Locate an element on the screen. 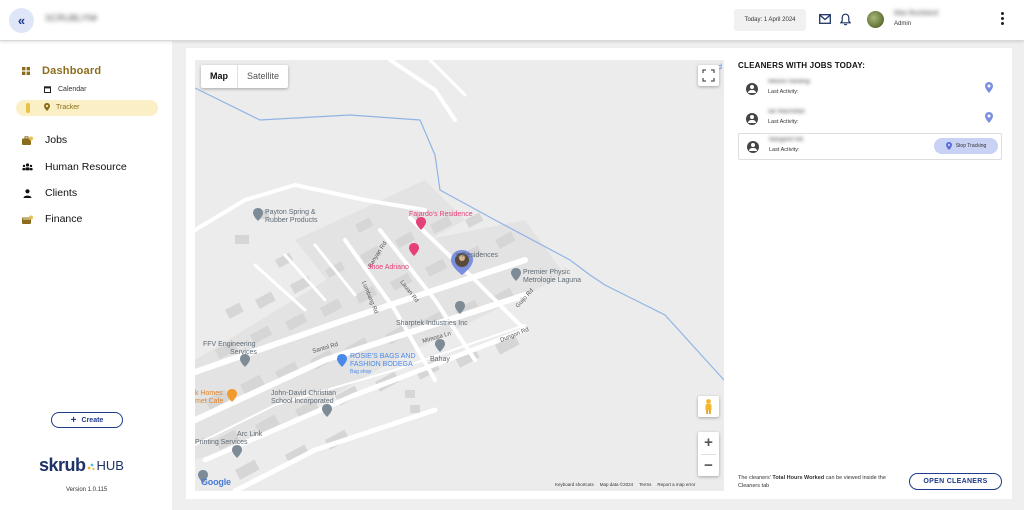 This screenshot has width=1024, height=510. sidebar-item-label: Finance is located at coordinates (64, 219).